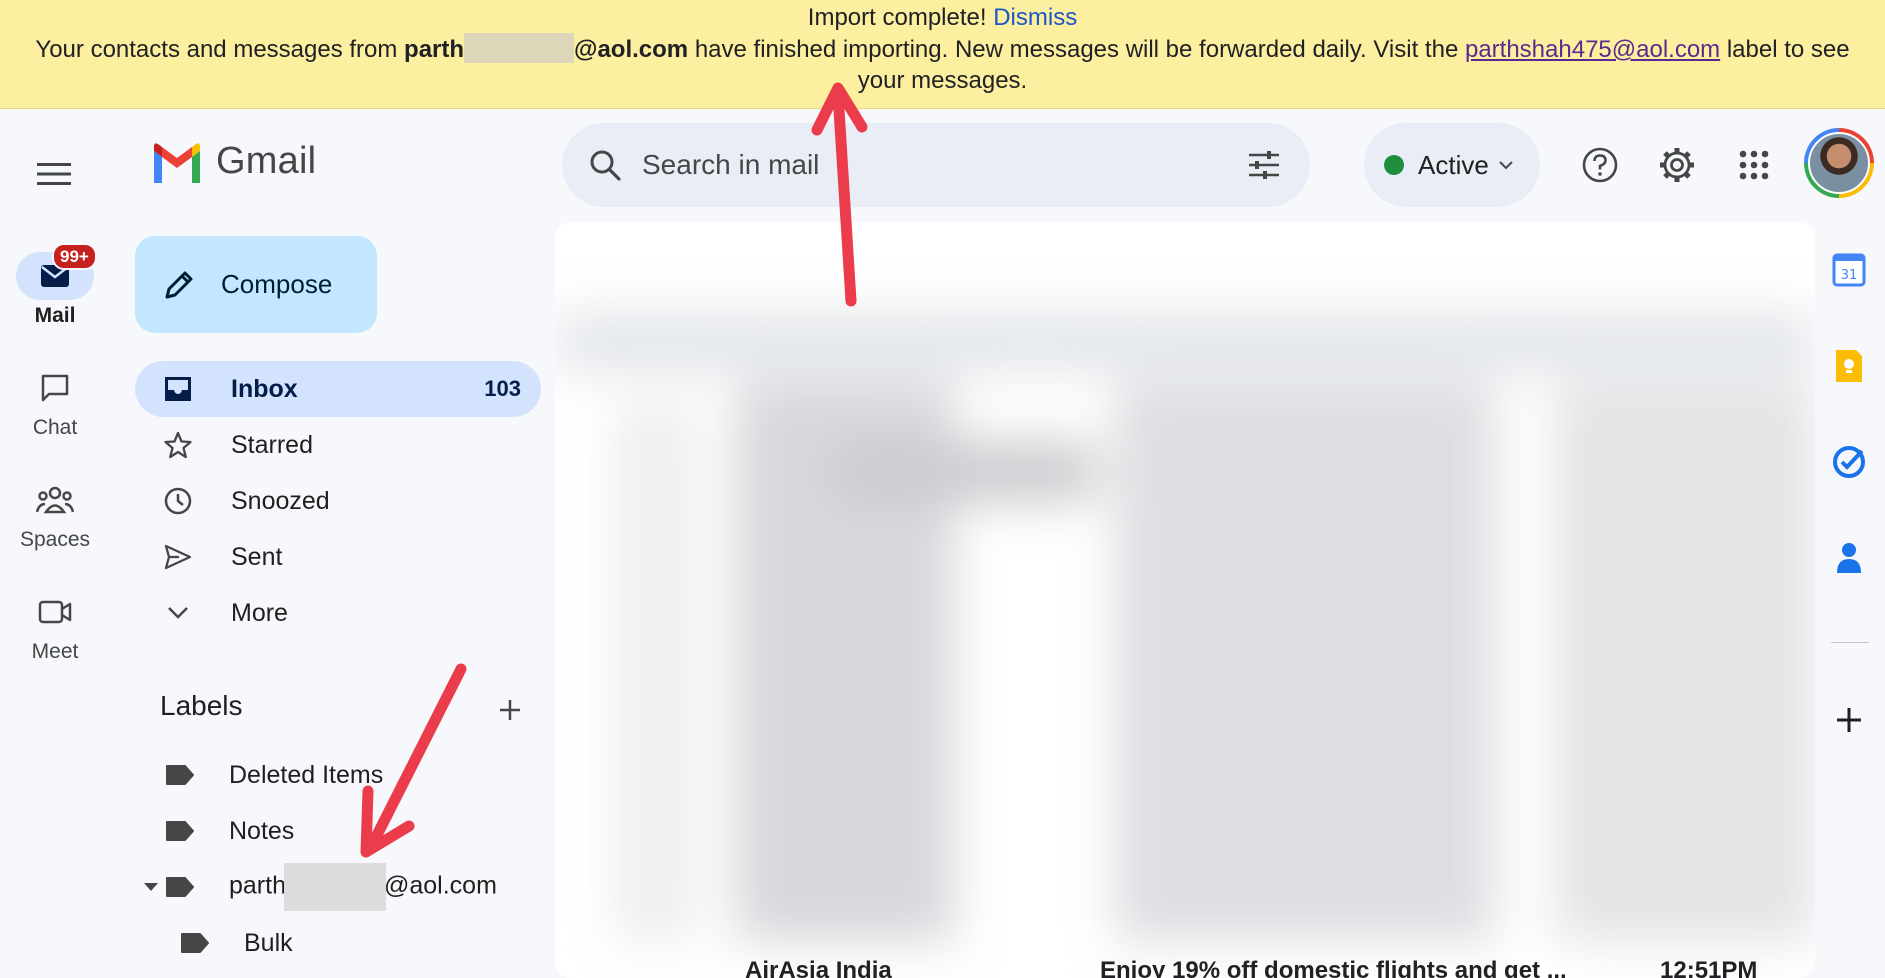  I want to click on hamburger-menu-icon, so click(54, 174).